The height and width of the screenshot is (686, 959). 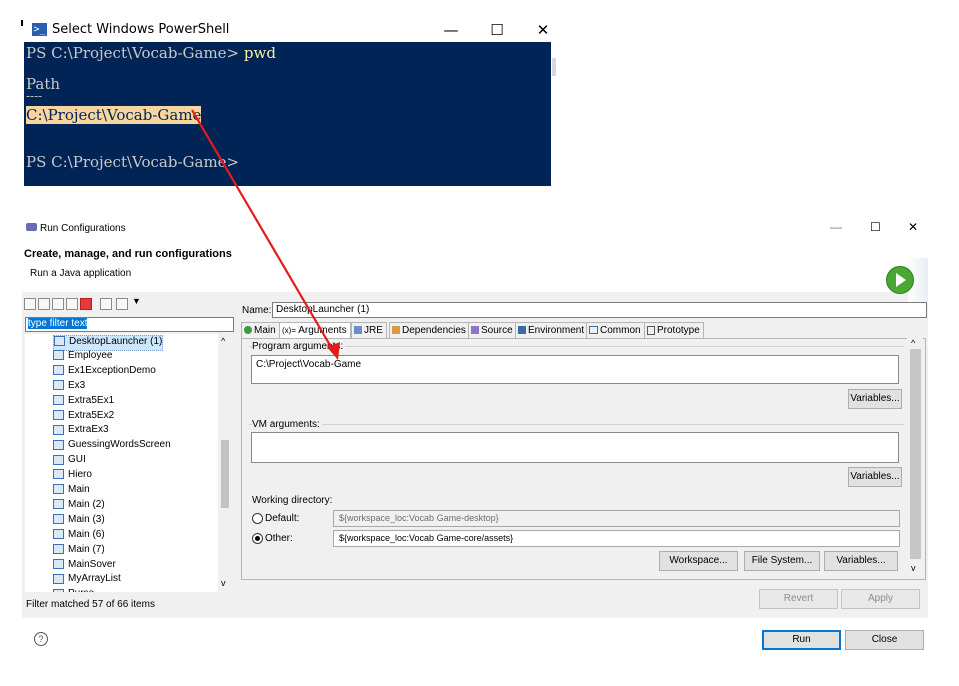 I want to click on tree-item: DesktopLauncher (1), so click(x=108, y=343).